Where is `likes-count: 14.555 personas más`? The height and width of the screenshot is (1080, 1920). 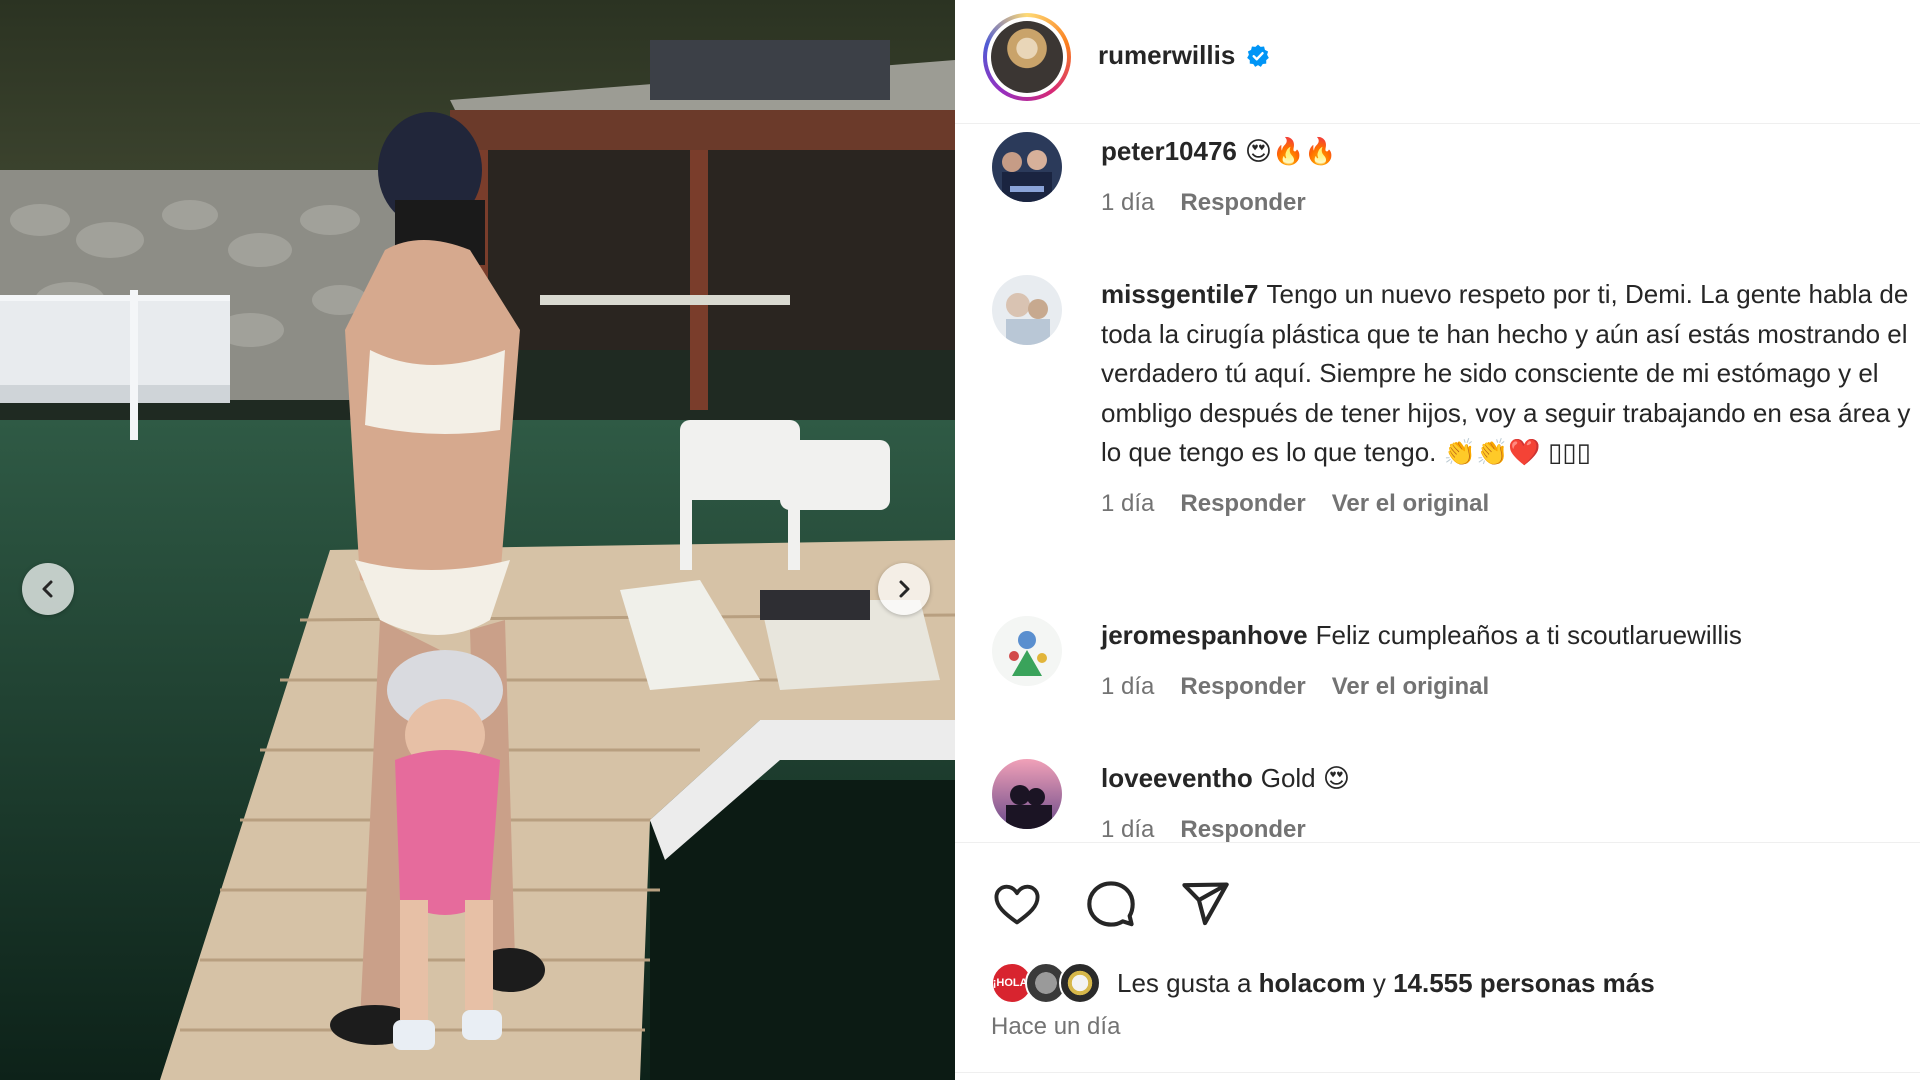
likes-count: 14.555 personas más is located at coordinates (1524, 983).